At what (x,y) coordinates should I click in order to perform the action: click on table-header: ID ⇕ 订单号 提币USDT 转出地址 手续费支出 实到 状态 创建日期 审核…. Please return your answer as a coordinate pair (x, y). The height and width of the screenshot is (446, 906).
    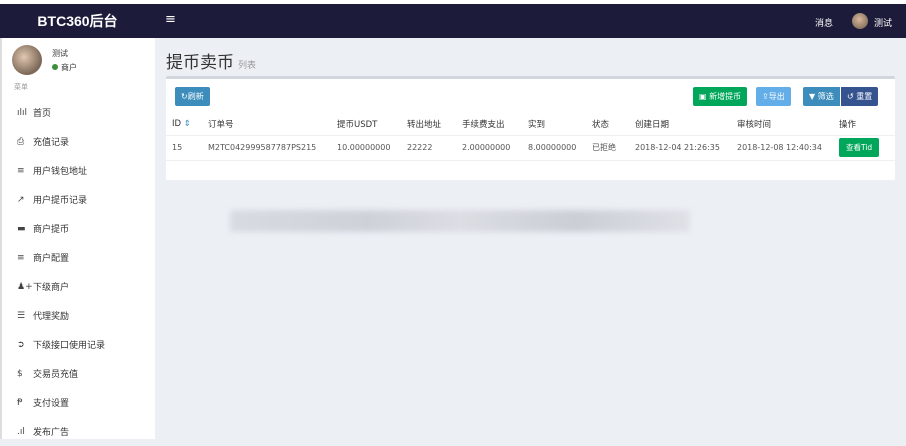
    Looking at the image, I should click on (530, 125).